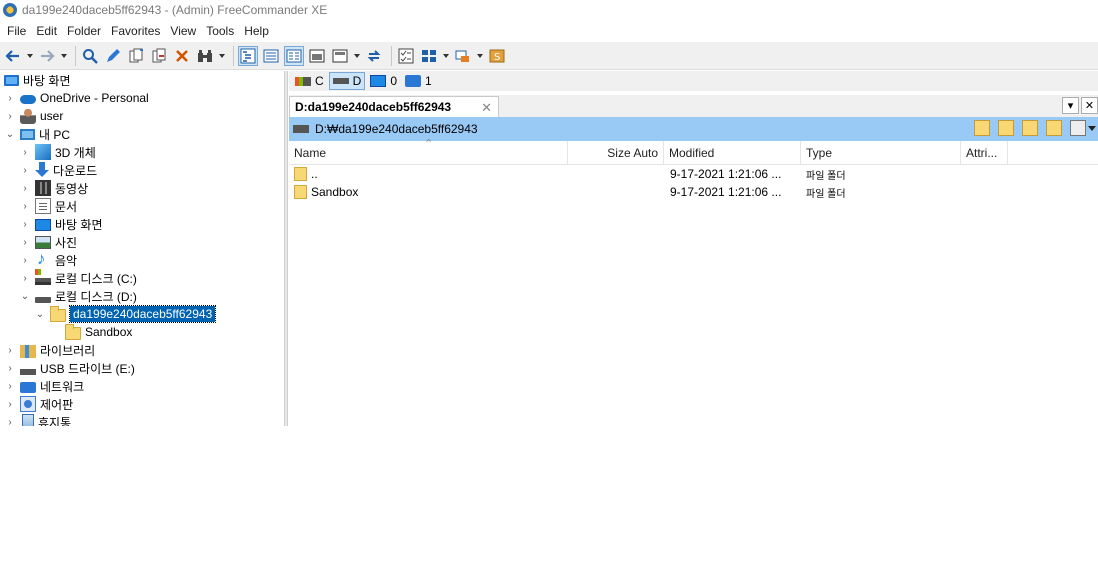  Describe the element at coordinates (48, 259) in the screenshot. I see `tree-item-music: › 음악` at that location.